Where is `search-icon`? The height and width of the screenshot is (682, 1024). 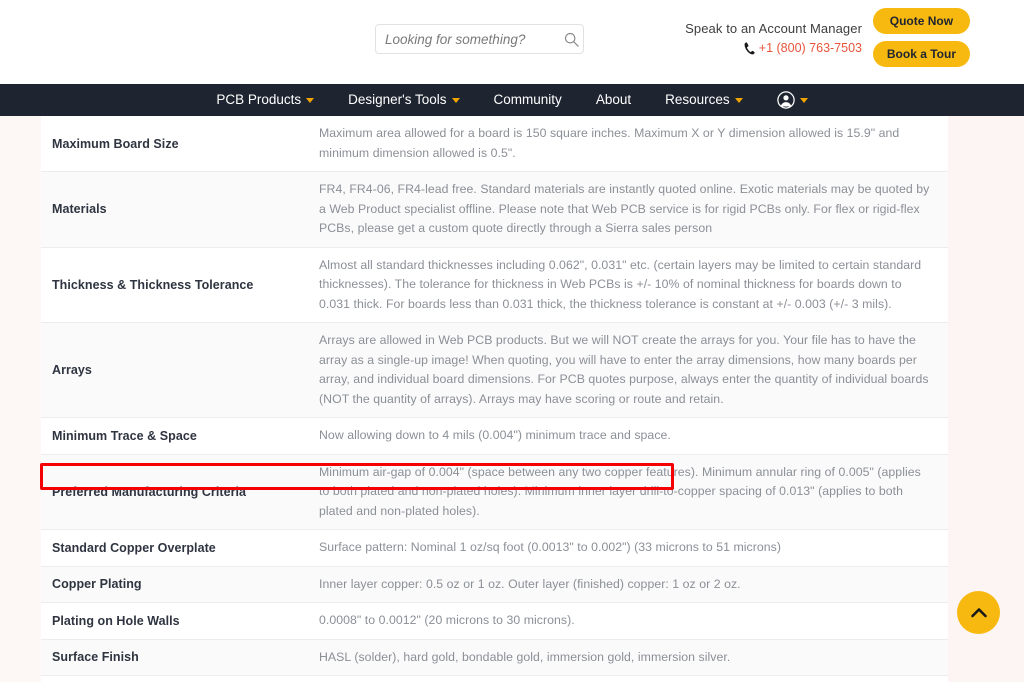 search-icon is located at coordinates (571, 39).